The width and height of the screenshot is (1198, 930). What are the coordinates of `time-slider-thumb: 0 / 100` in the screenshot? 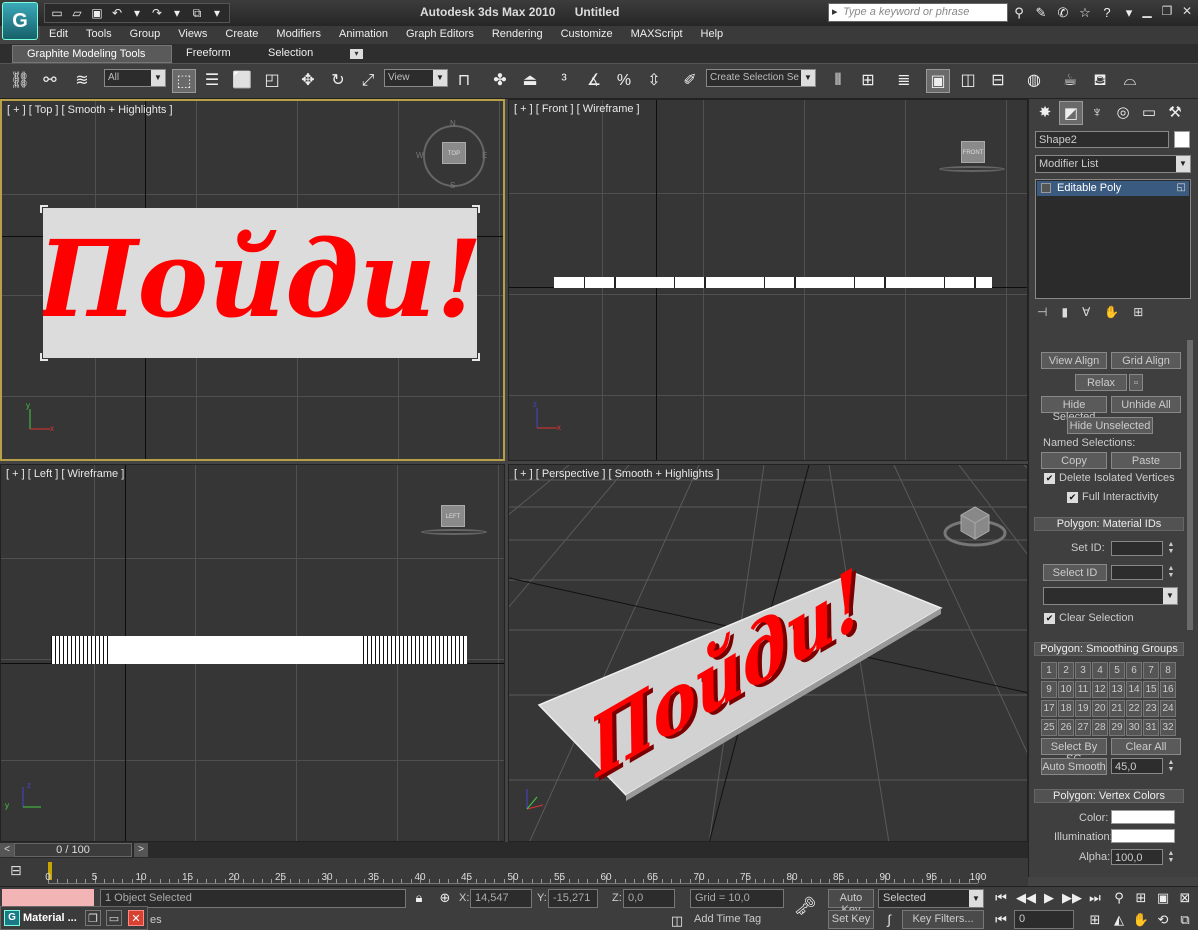 It's located at (73, 850).